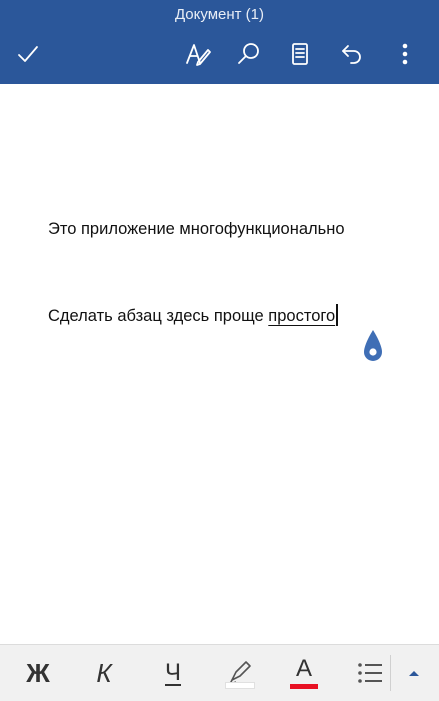  What do you see at coordinates (239, 673) in the screenshot?
I see `highlight-button` at bounding box center [239, 673].